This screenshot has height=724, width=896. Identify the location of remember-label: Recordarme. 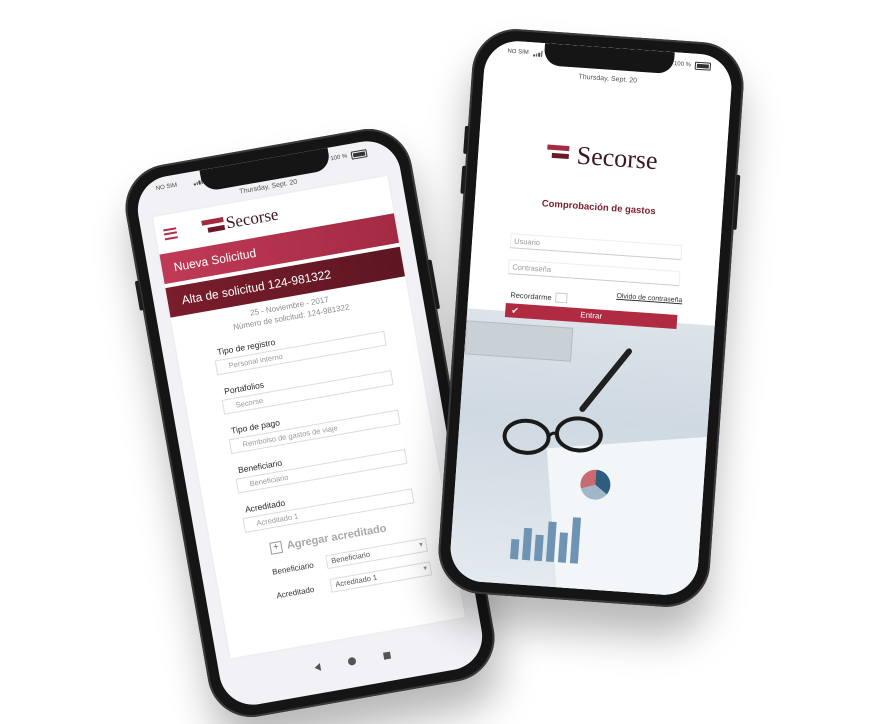
(531, 295).